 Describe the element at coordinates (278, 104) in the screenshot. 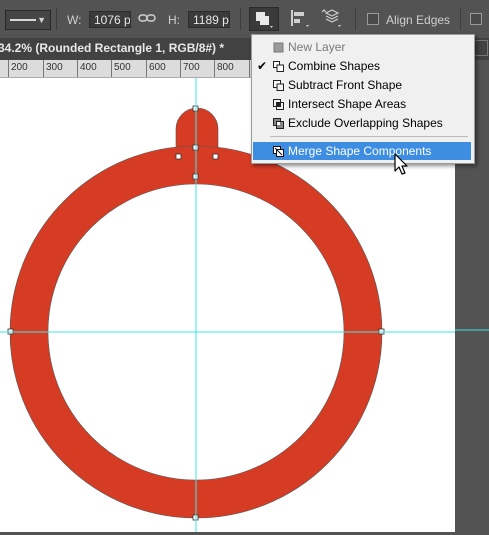

I see `intersect-shape-areas-icon` at that location.